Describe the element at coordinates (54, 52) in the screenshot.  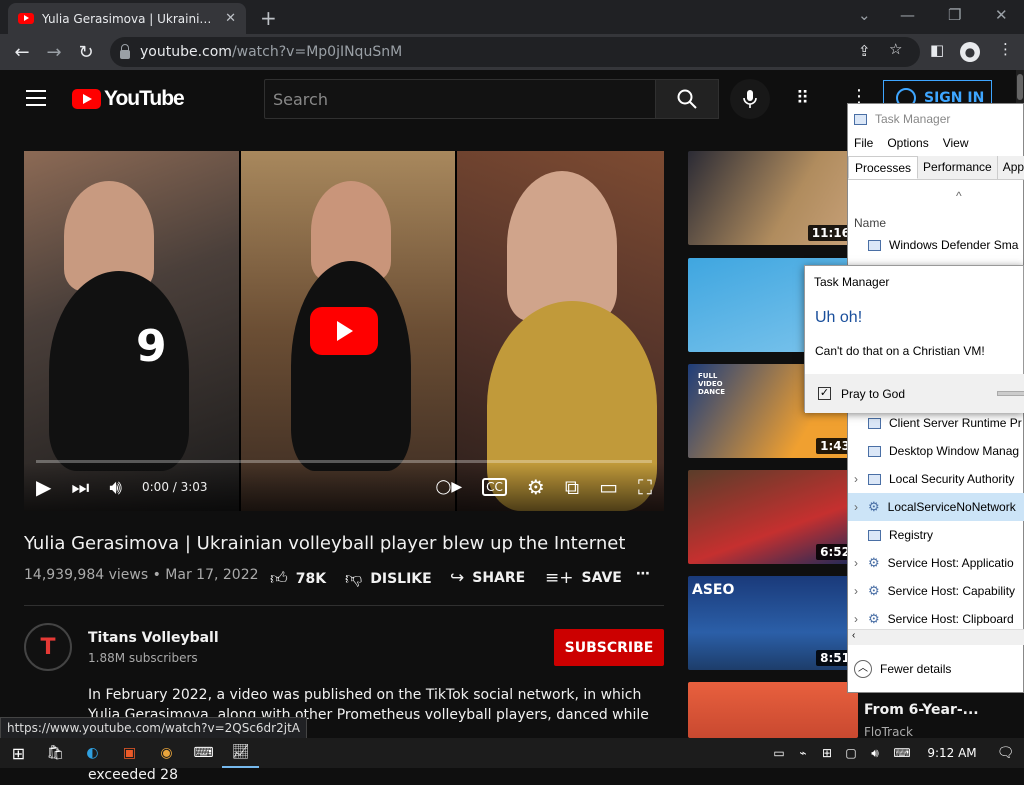
I see `forward-icon: →` at that location.